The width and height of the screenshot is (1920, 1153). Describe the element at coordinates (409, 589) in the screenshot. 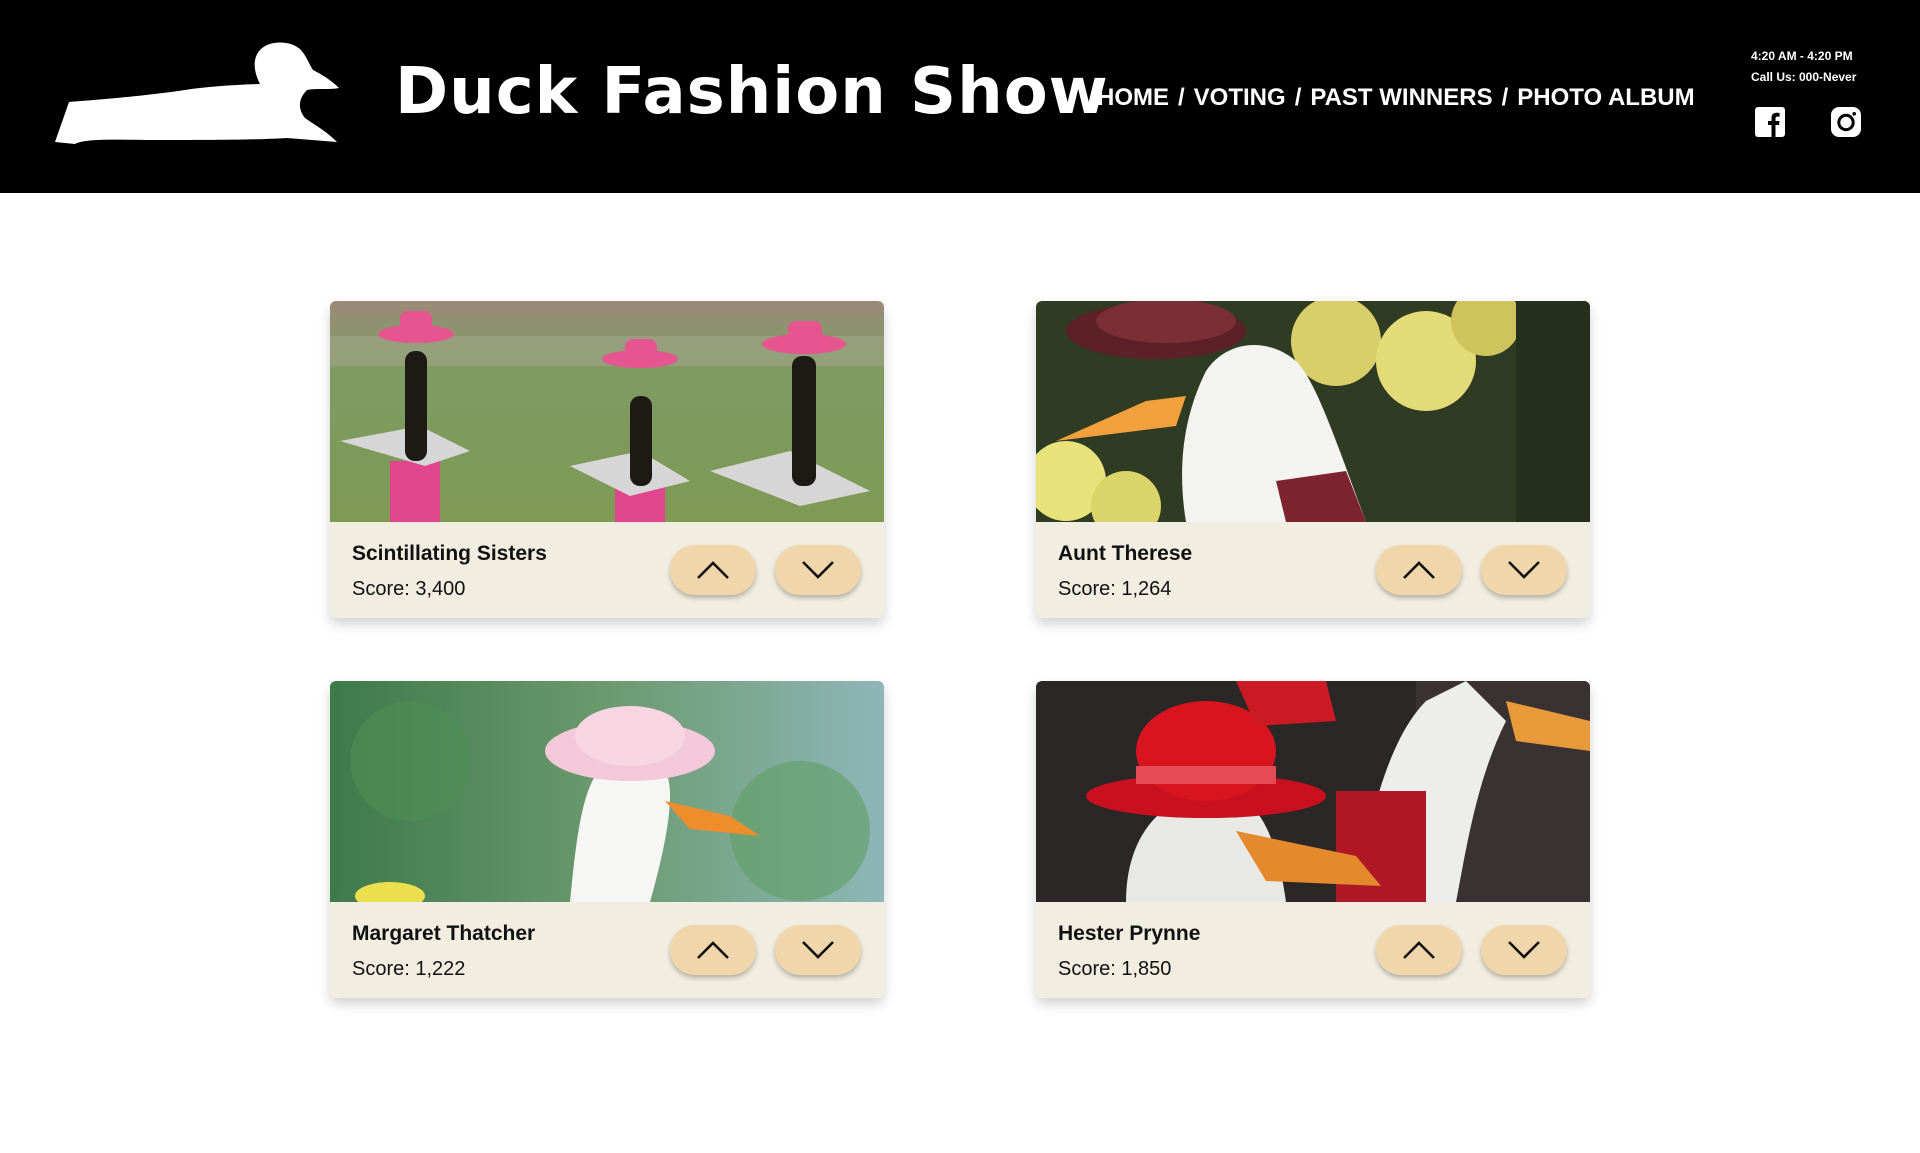

I see `contestant-score: Score: 3,400` at that location.